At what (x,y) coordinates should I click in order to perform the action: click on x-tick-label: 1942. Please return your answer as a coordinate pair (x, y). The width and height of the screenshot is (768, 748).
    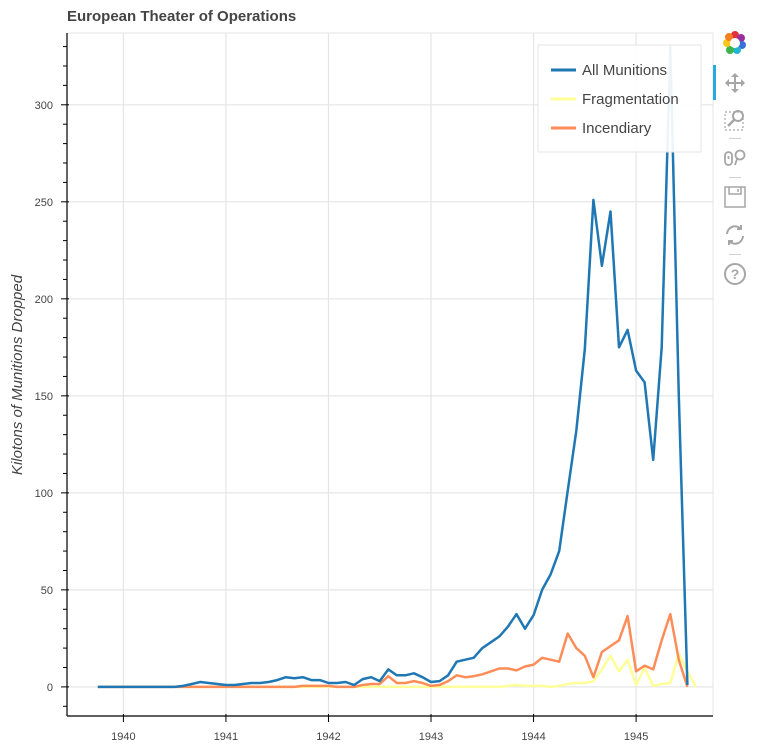
    Looking at the image, I should click on (328, 737).